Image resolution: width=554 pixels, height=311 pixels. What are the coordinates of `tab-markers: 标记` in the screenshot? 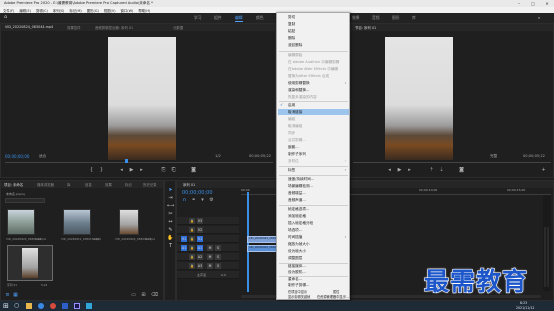 It's located at (128, 184).